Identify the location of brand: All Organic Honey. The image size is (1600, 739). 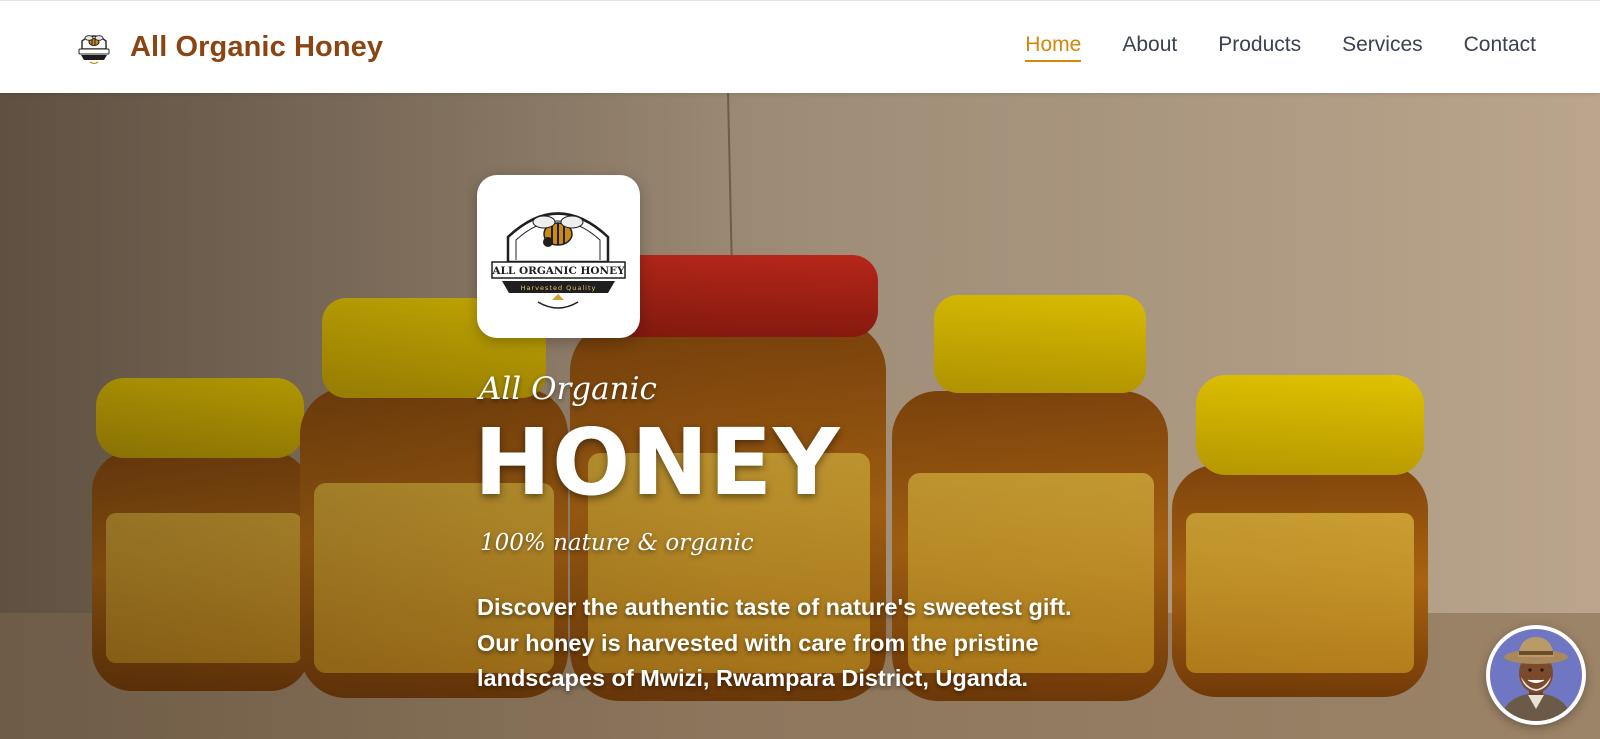
(228, 47).